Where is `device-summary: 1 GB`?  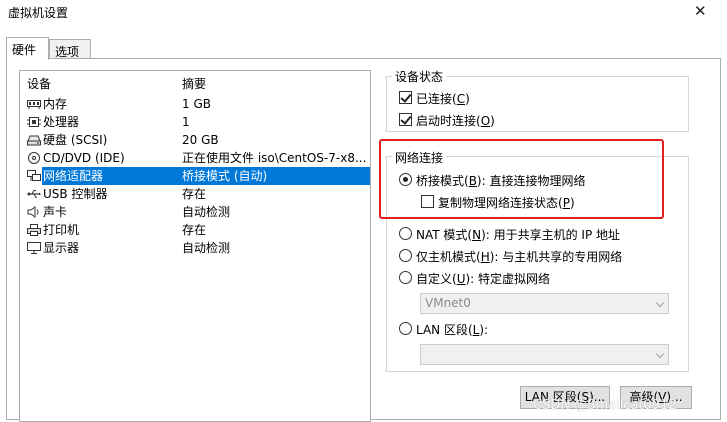 device-summary: 1 GB is located at coordinates (196, 104).